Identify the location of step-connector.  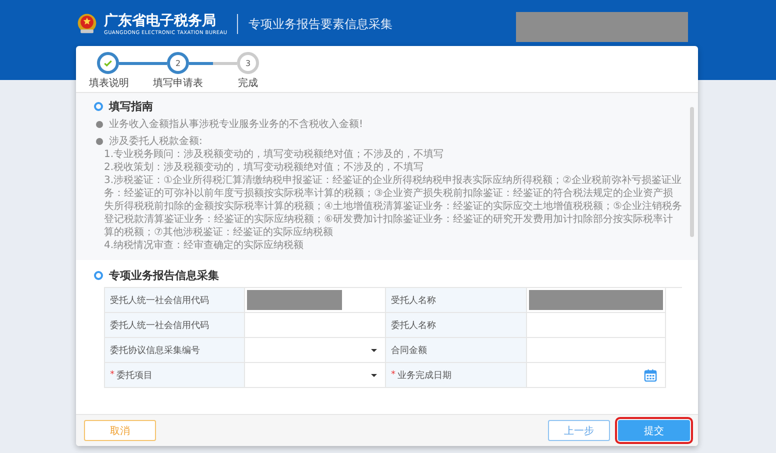
(213, 63).